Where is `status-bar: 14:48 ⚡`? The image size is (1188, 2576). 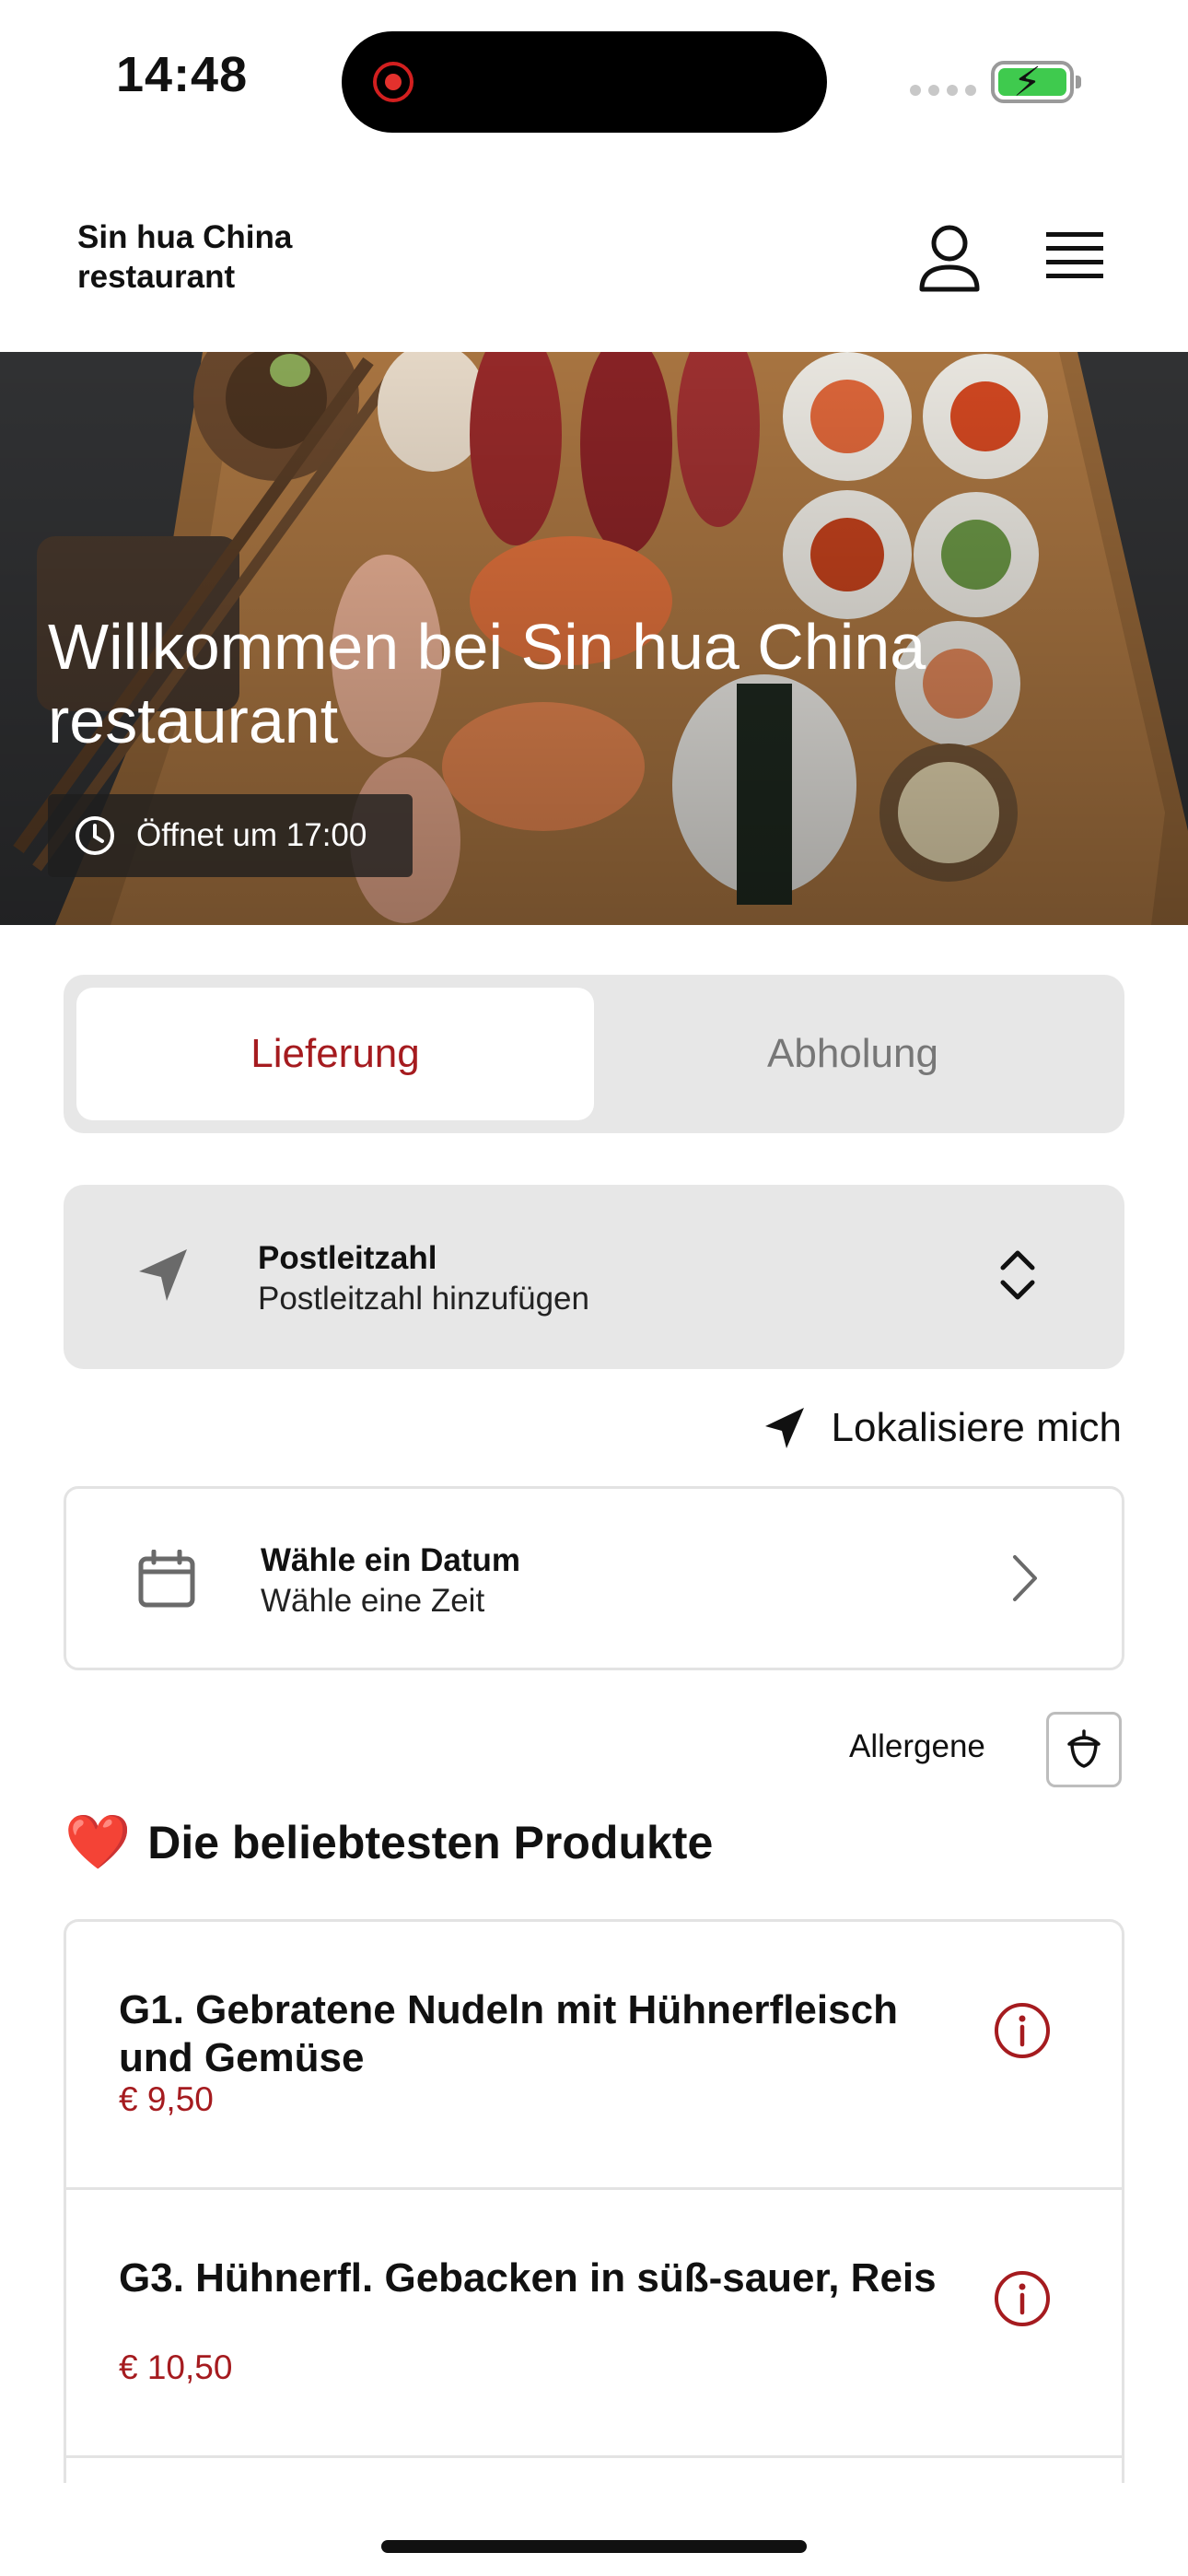
status-bar: 14:48 ⚡ is located at coordinates (594, 78).